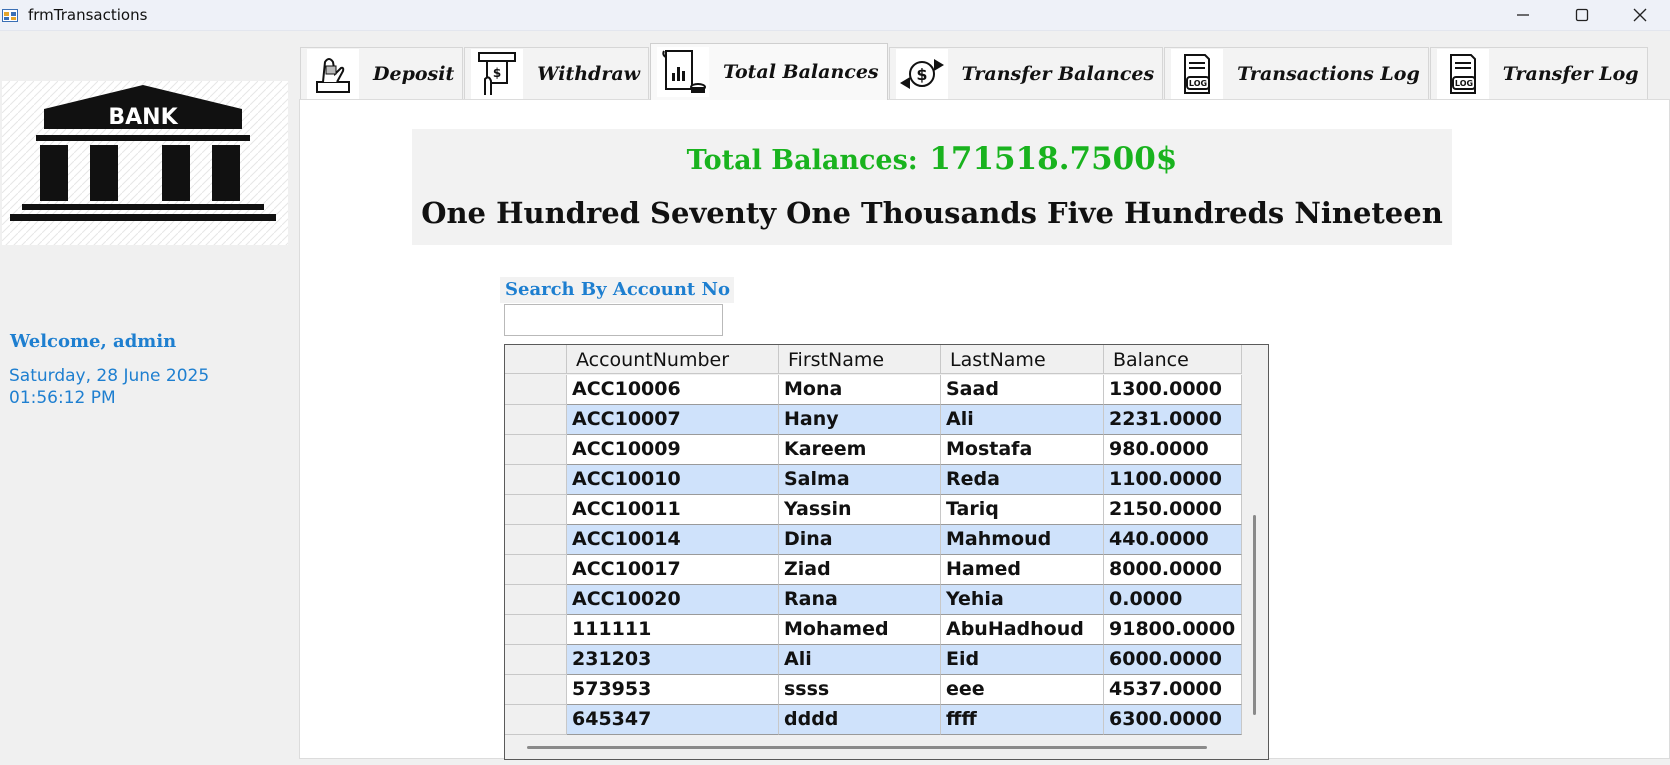 The image size is (1670, 765). What do you see at coordinates (860, 690) in the screenshot?
I see `table-cell: ssss` at bounding box center [860, 690].